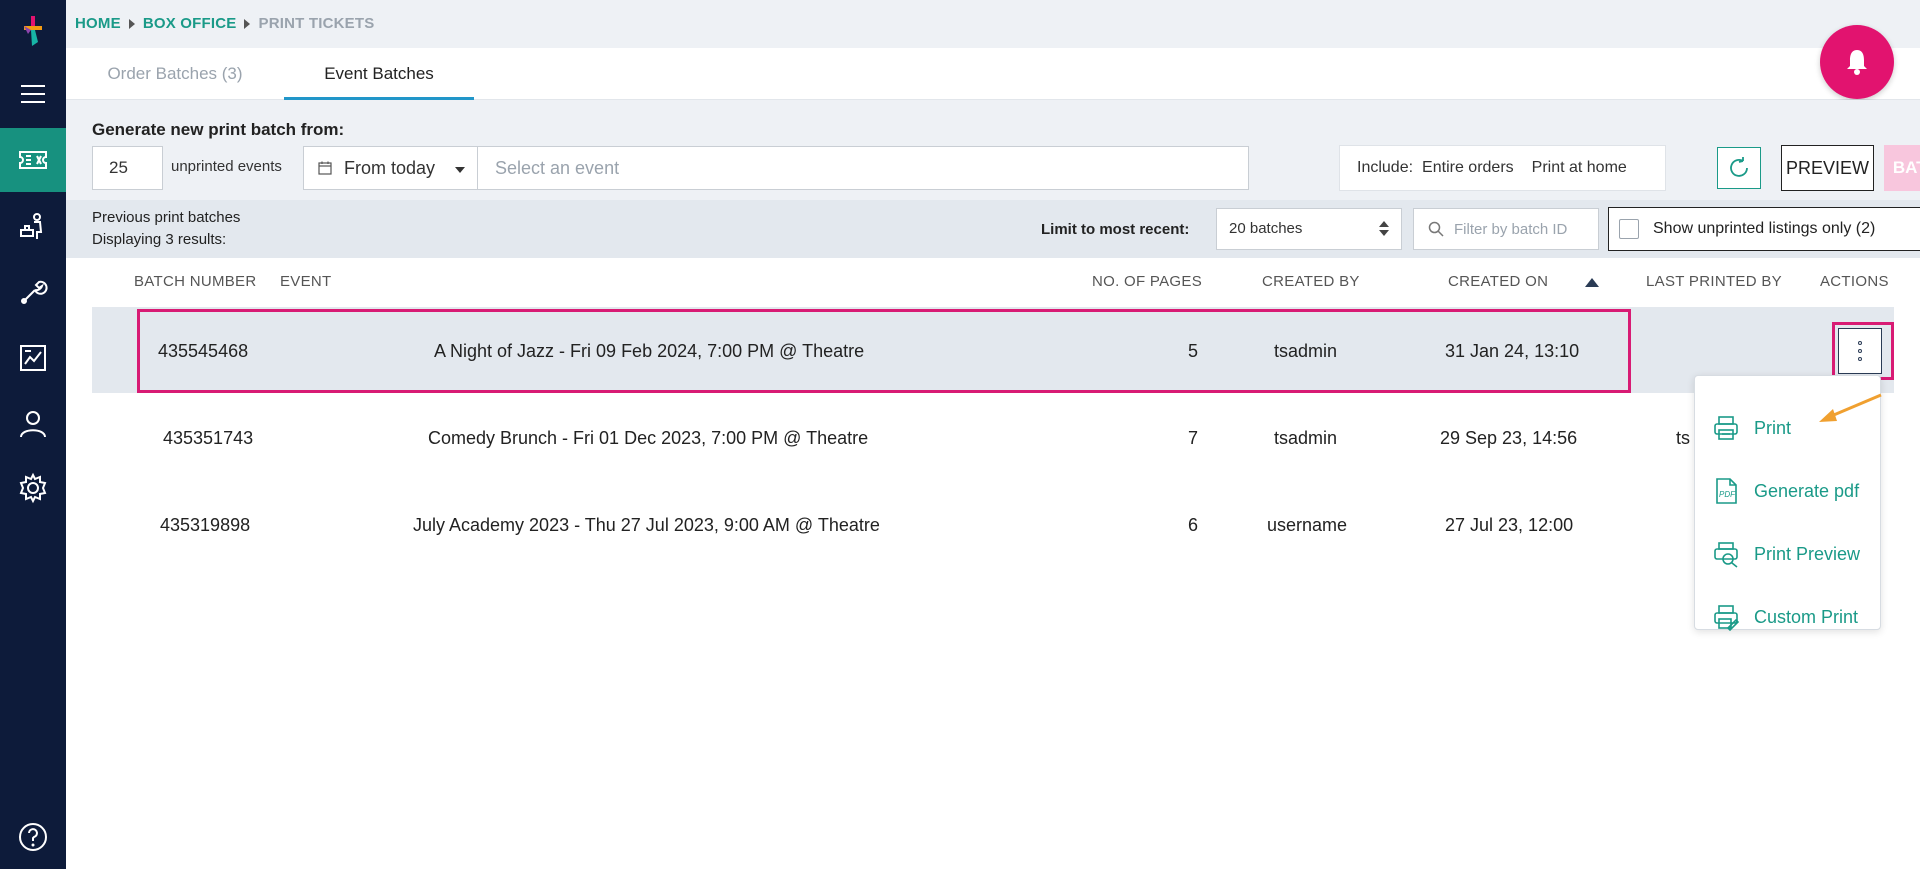 Image resolution: width=1920 pixels, height=869 pixels. Describe the element at coordinates (1115, 229) in the screenshot. I see `limit-label: Limit to most recent:` at that location.